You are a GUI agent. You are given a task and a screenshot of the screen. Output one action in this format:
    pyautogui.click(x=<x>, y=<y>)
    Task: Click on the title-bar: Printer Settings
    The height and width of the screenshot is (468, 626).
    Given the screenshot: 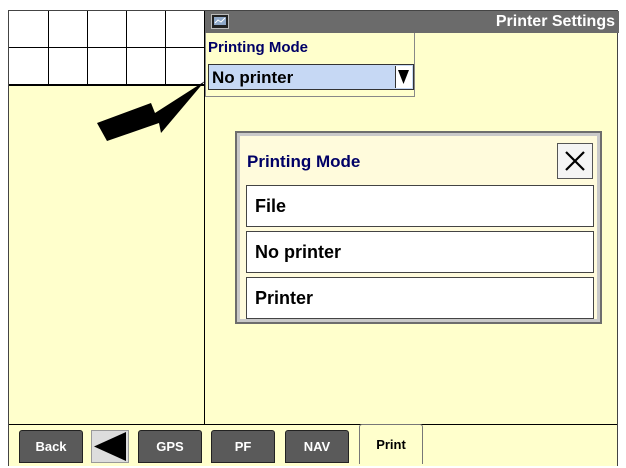 What is the action you would take?
    pyautogui.click(x=412, y=22)
    